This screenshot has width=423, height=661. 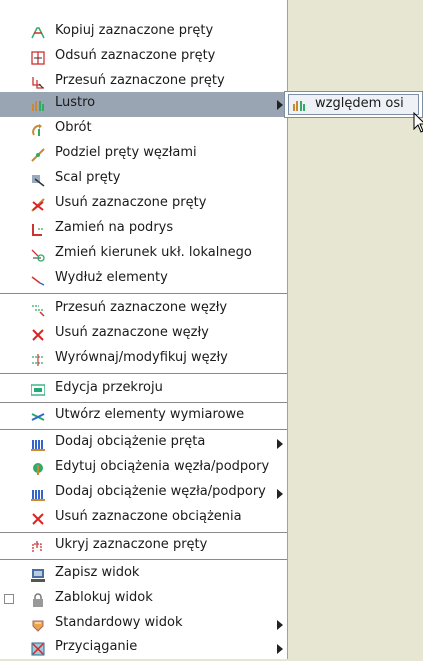 I want to click on menu-item-change-local-direction: Zmień kierunek ukł. lokalnego, so click(x=143, y=254).